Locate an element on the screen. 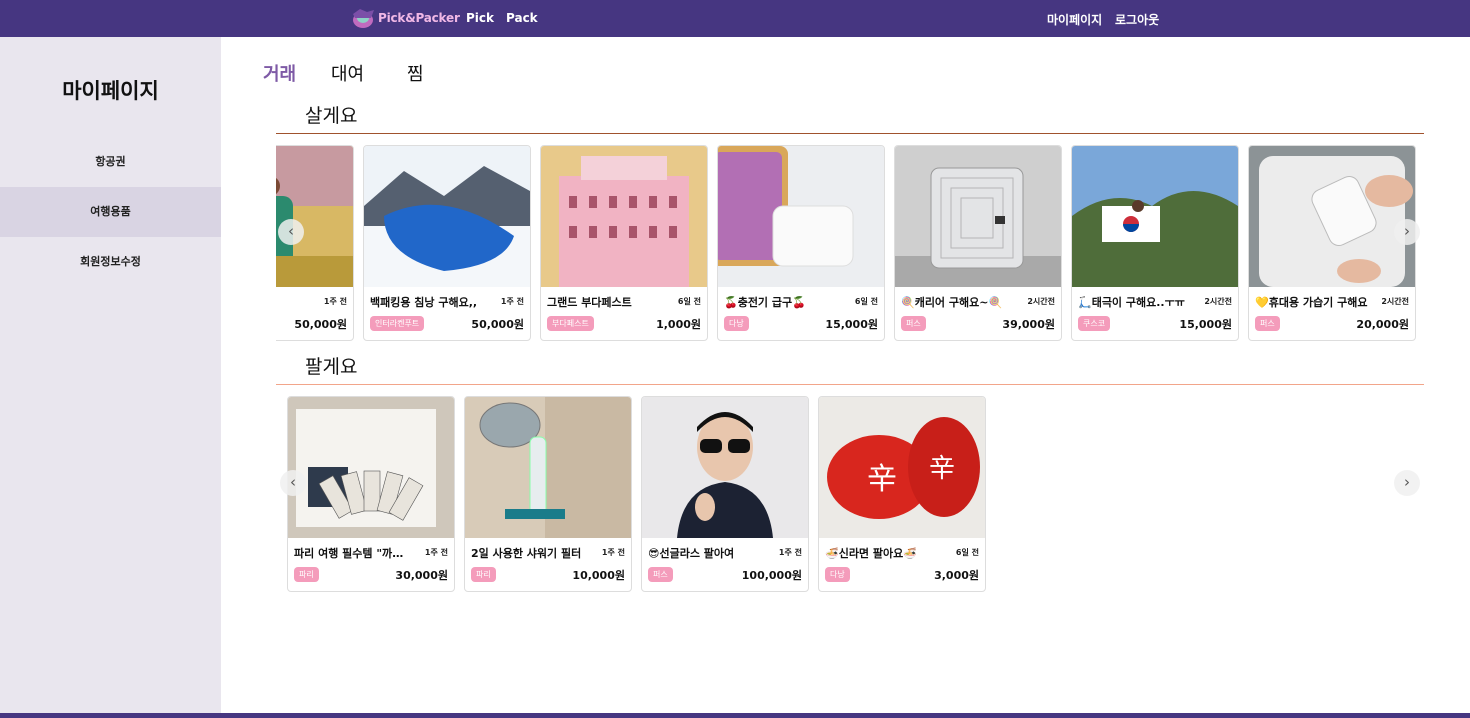  buy-item-card: 💛휴대용 가습기 구해요 2시간전퍼스 20,000원 is located at coordinates (1332, 243).